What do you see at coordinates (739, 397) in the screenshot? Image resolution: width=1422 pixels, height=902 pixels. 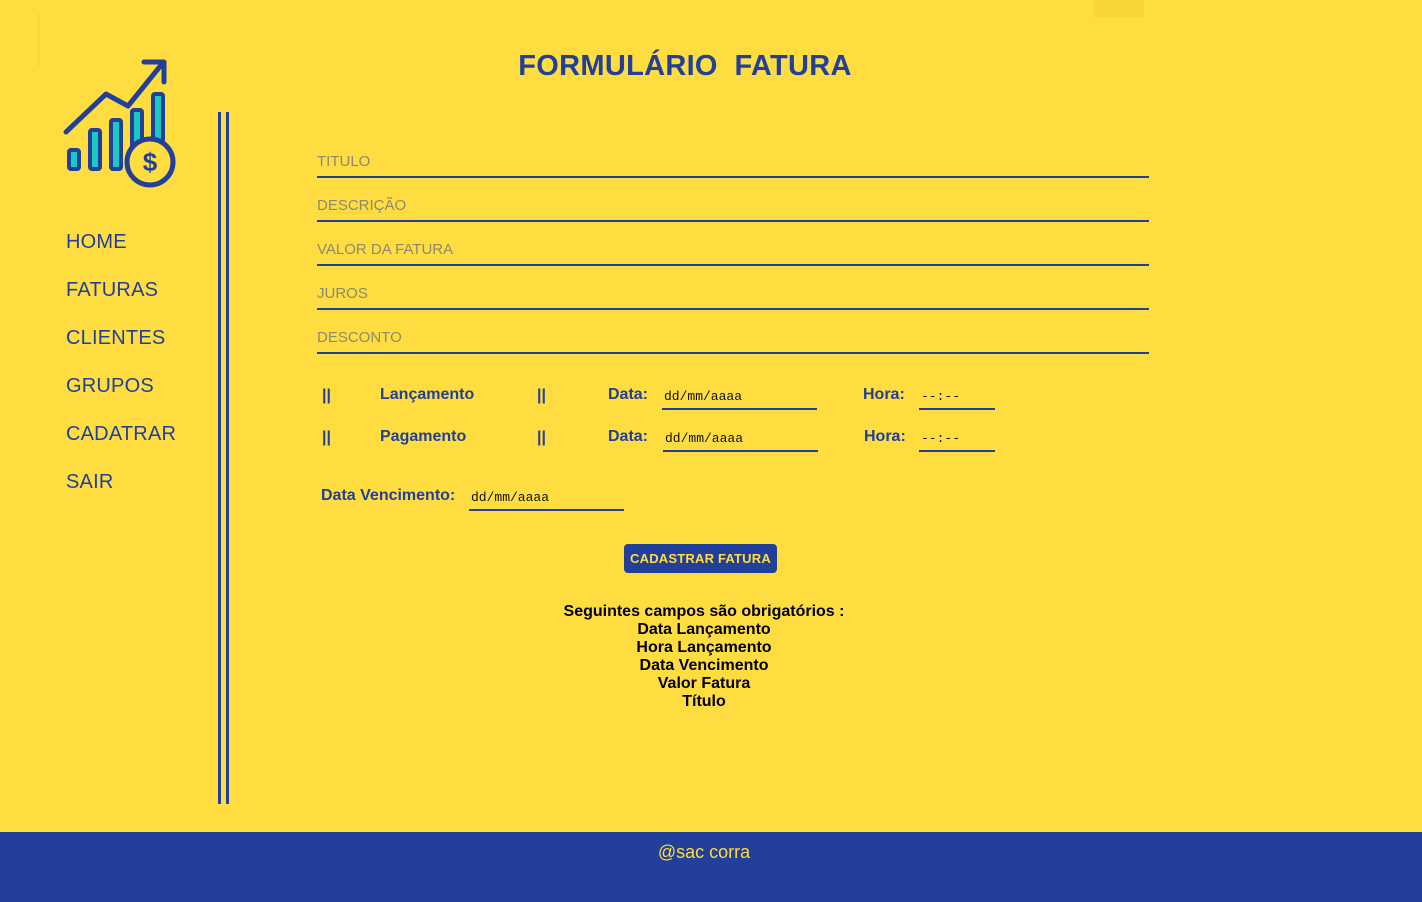 I see `lancamento-date-input: dd/mm/aaaa` at bounding box center [739, 397].